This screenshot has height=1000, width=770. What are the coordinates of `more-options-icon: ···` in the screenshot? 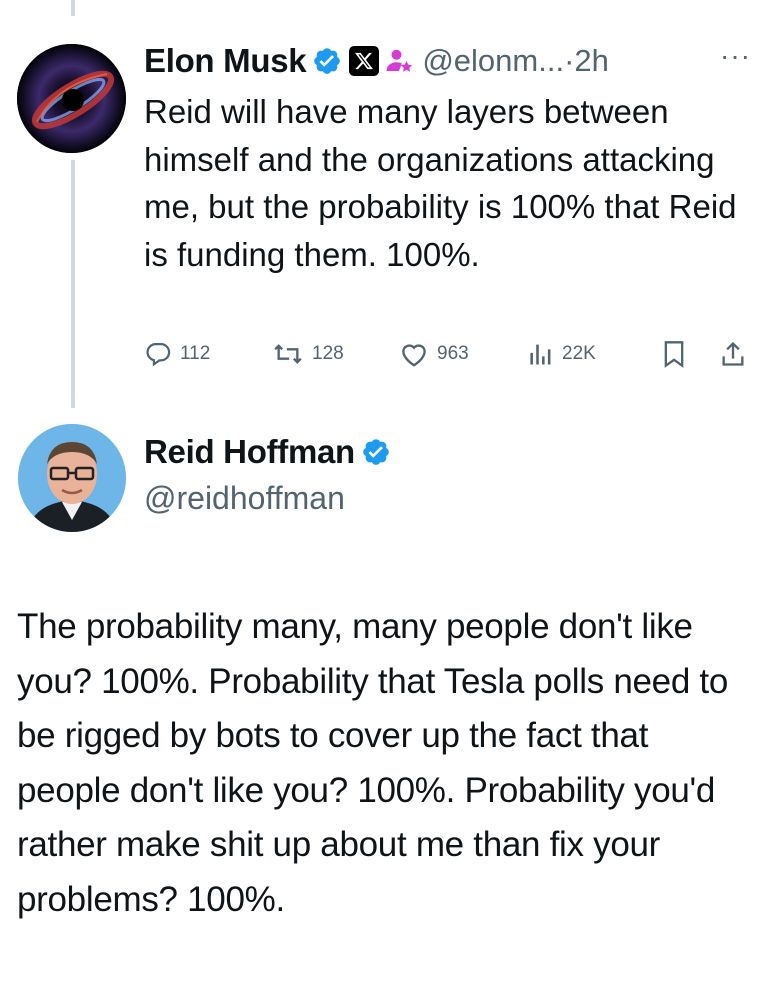 It's located at (735, 56).